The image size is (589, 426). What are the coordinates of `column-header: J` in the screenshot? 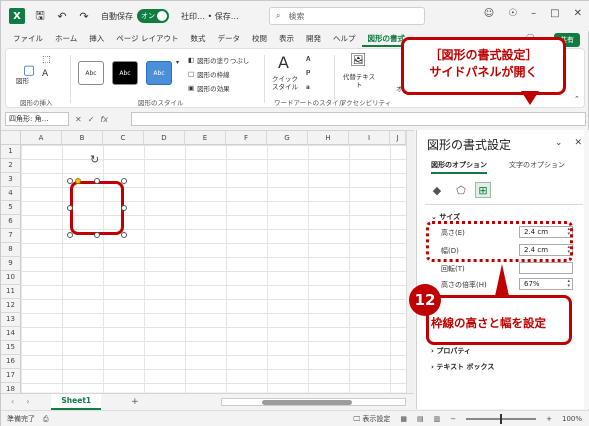 It's located at (398, 138).